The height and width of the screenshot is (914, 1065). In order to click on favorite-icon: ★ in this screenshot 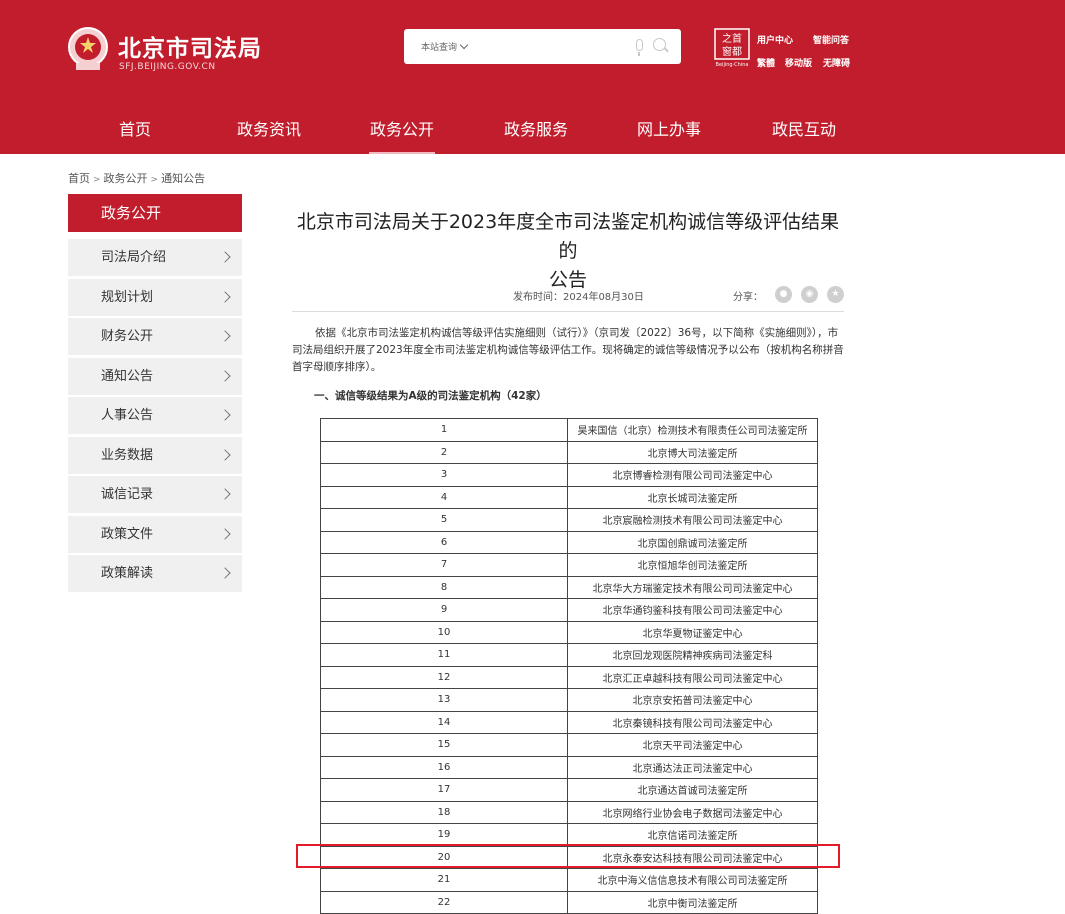, I will do `click(835, 294)`.